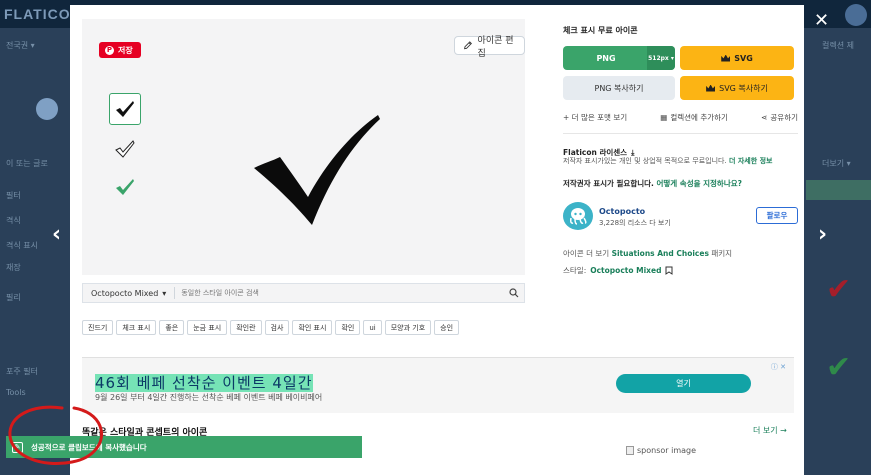  I want to click on tag-item: 확인란, so click(246, 327).